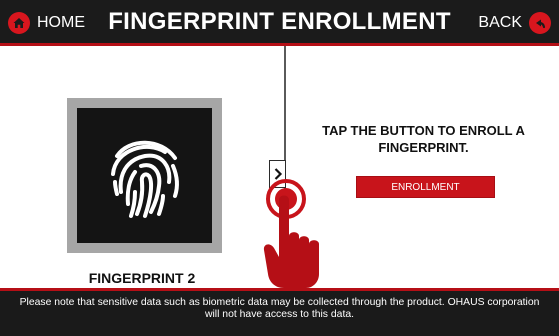 Image resolution: width=559 pixels, height=336 pixels. What do you see at coordinates (423, 139) in the screenshot?
I see `enroll-instruction: TAP THE BUTTON TO ENROLL A FINGERPRINT.` at bounding box center [423, 139].